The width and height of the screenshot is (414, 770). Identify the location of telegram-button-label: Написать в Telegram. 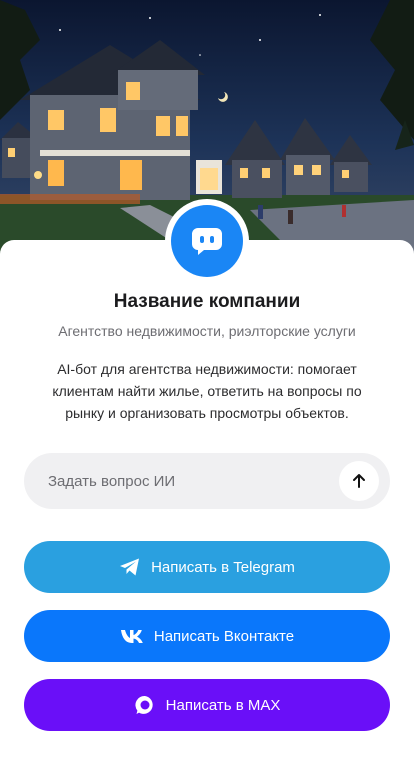
(223, 567).